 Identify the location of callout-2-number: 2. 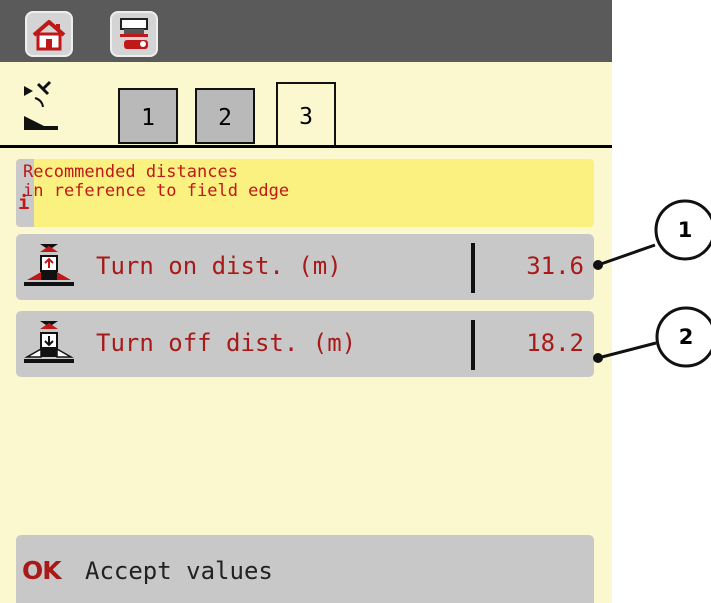
(686, 337).